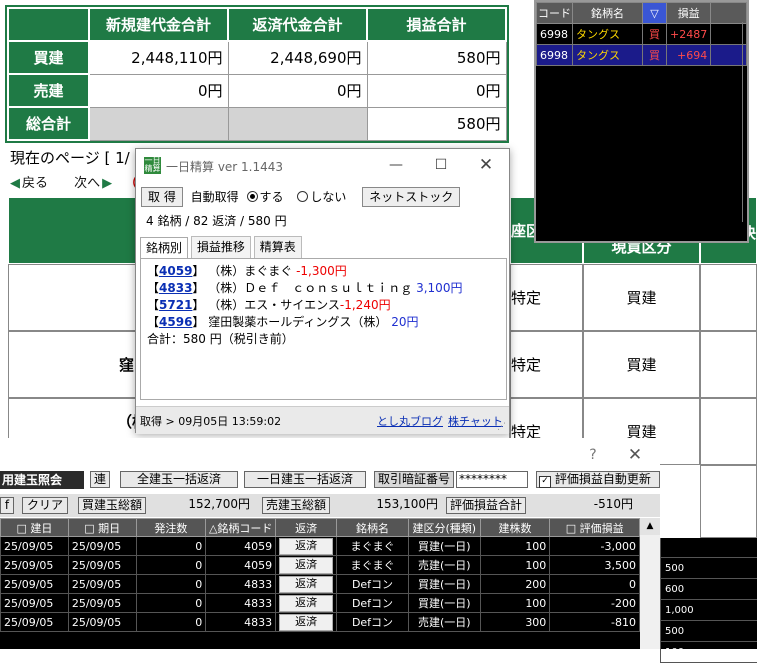 The width and height of the screenshot is (757, 663). What do you see at coordinates (35, 528) in the screenshot?
I see `column-header: □ 建日` at bounding box center [35, 528].